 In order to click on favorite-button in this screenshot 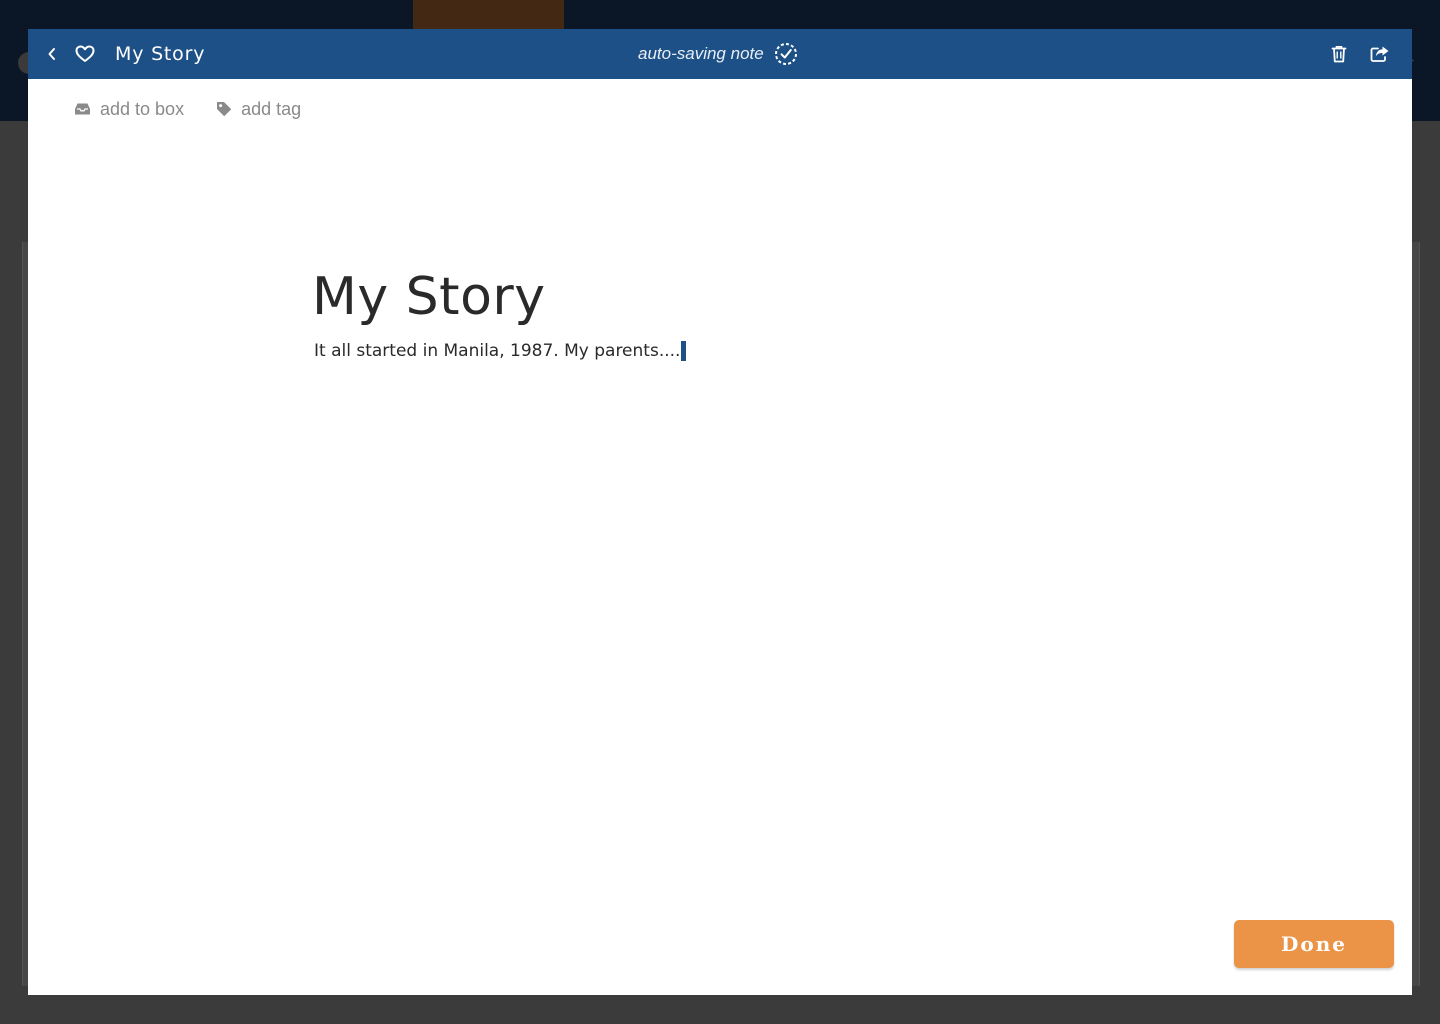, I will do `click(85, 54)`.